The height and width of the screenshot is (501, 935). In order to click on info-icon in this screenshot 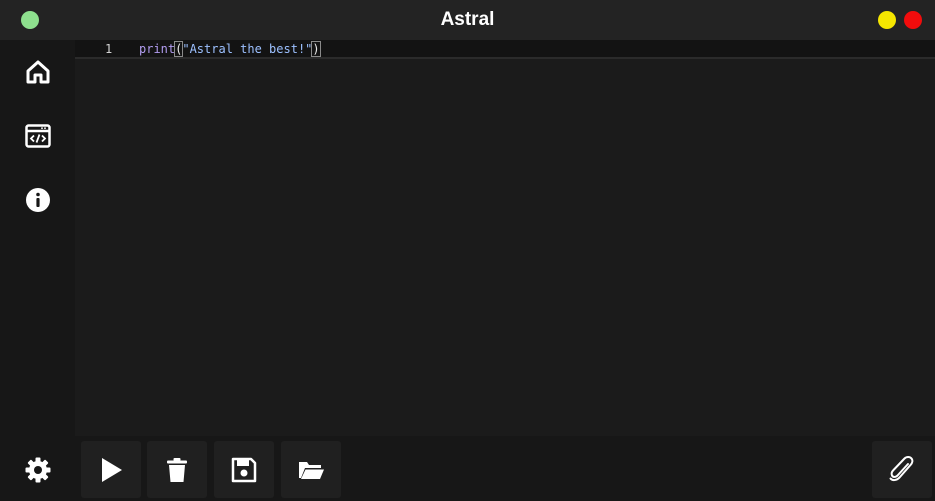, I will do `click(38, 200)`.